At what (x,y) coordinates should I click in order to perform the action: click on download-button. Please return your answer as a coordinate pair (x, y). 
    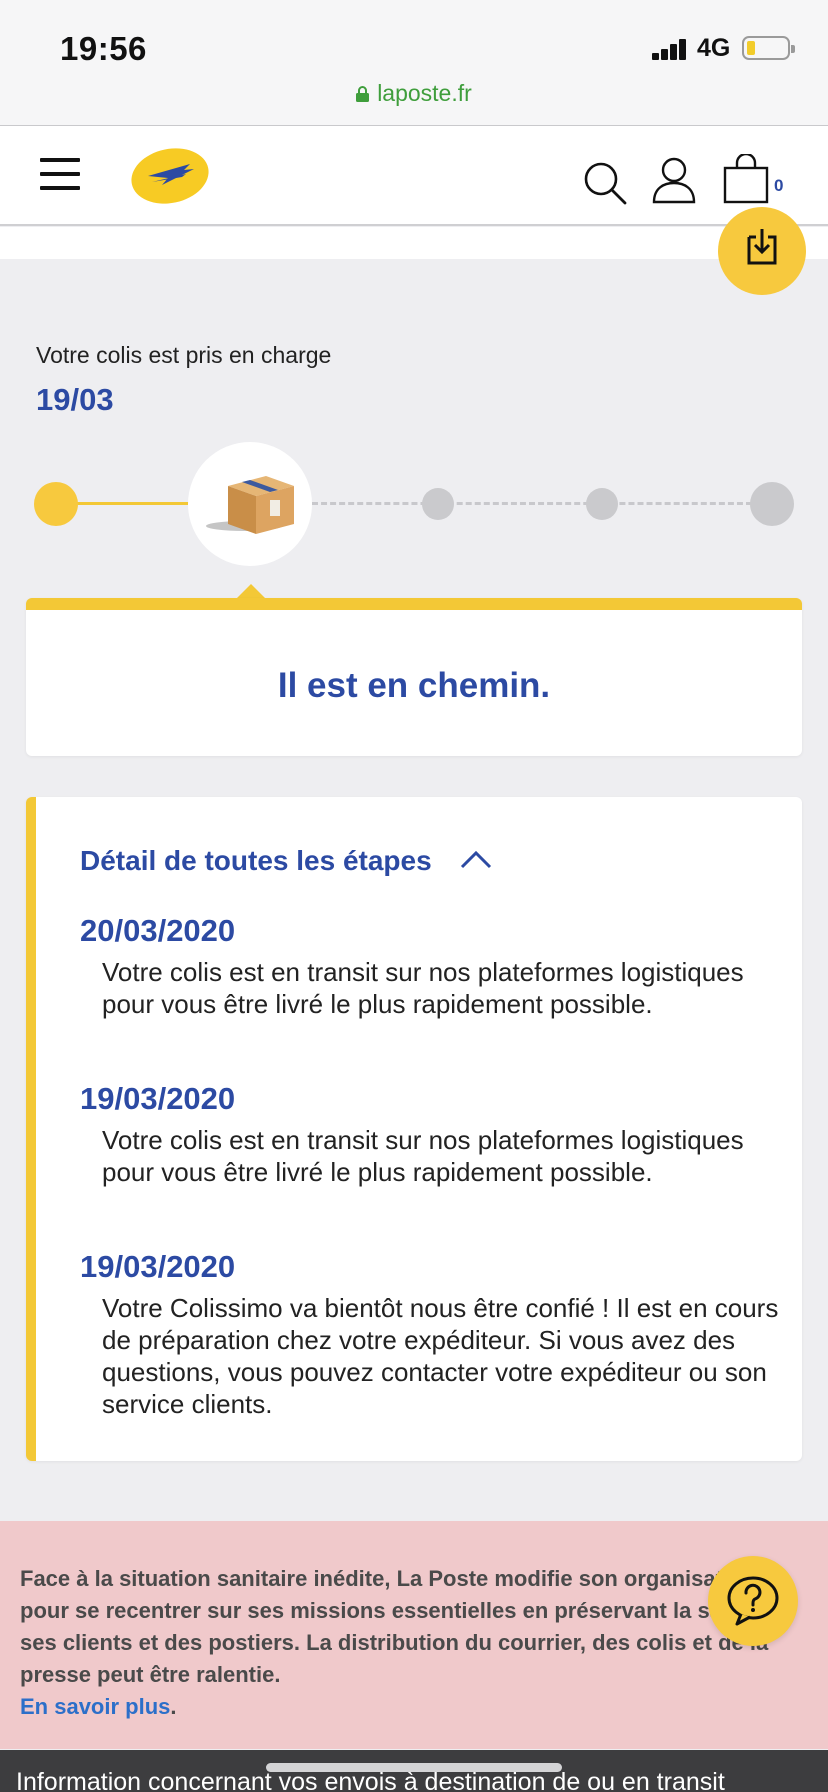
    Looking at the image, I should click on (762, 251).